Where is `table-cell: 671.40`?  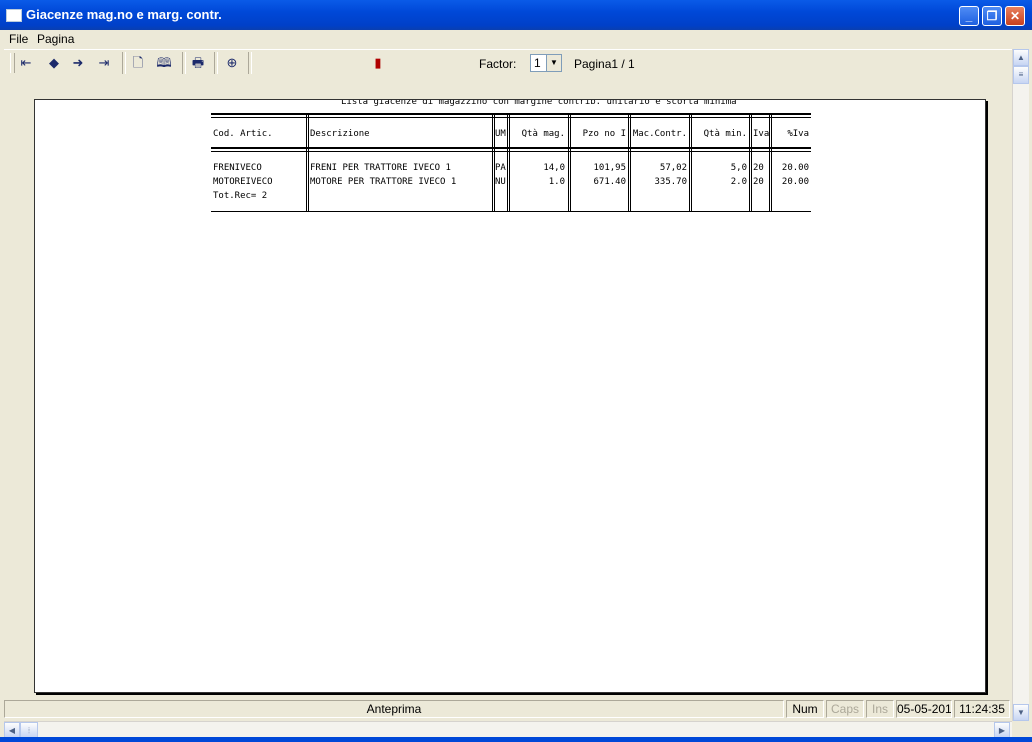
table-cell: 671.40 is located at coordinates (609, 182).